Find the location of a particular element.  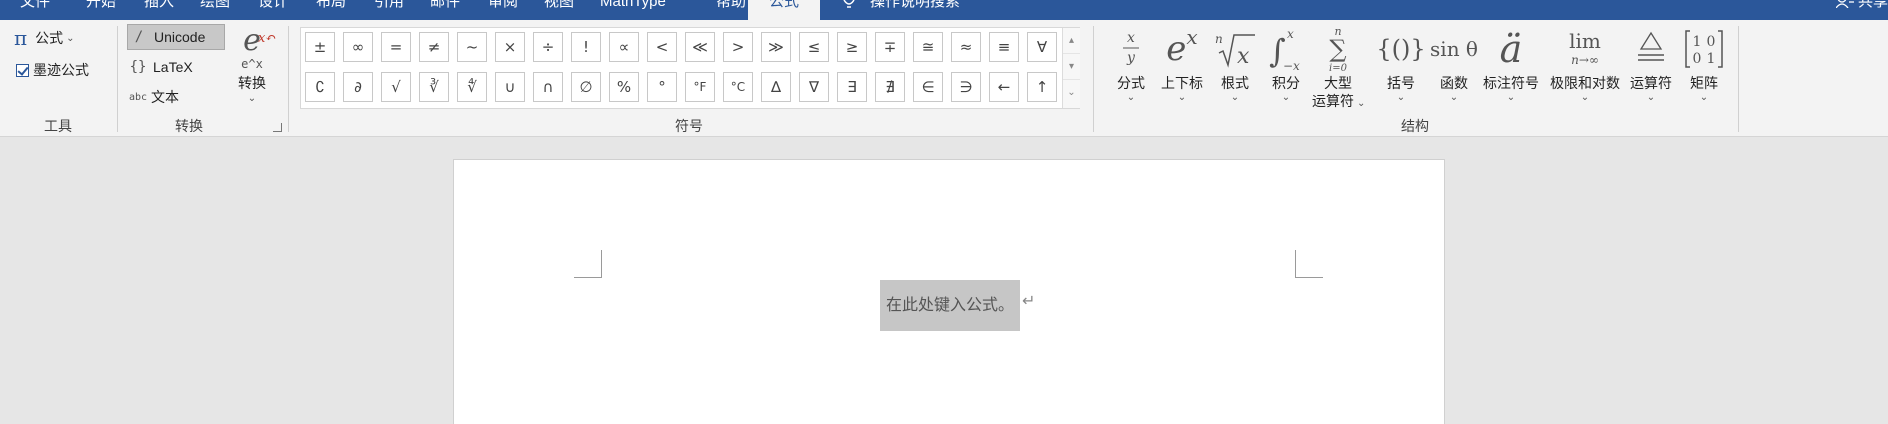

symbol-button: ↑ is located at coordinates (1042, 87).